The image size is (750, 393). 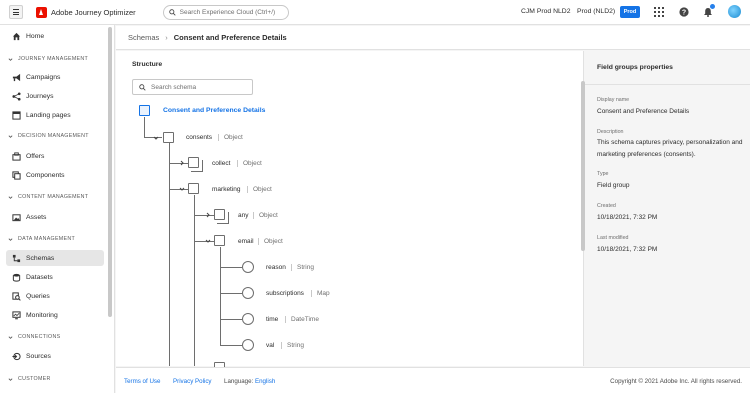 What do you see at coordinates (48, 59) in the screenshot?
I see `section-journey-management: JOURNEY MANAGEMENT` at bounding box center [48, 59].